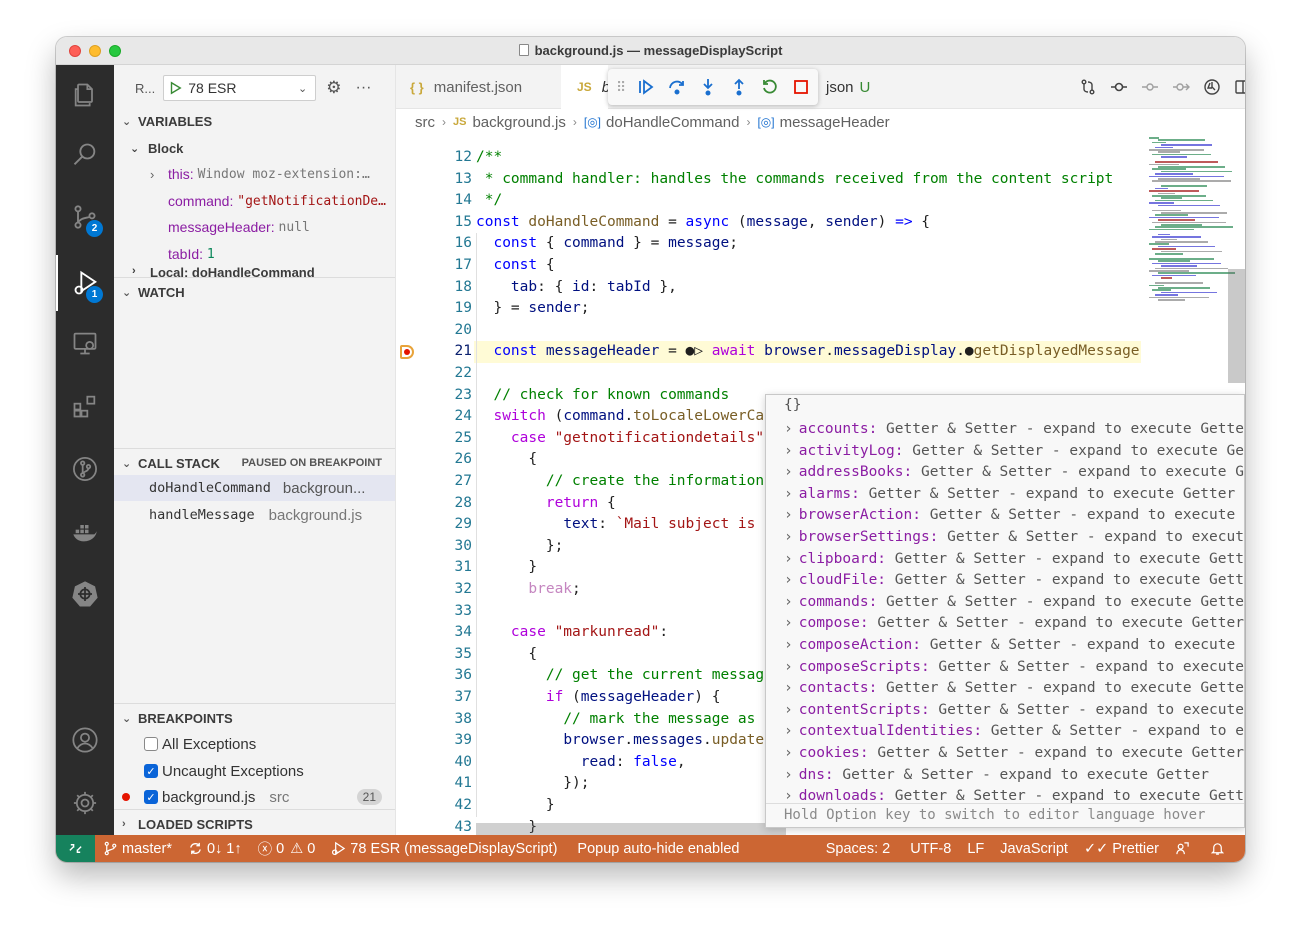  What do you see at coordinates (930, 849) in the screenshot?
I see `encoding-status: UTF-8` at bounding box center [930, 849].